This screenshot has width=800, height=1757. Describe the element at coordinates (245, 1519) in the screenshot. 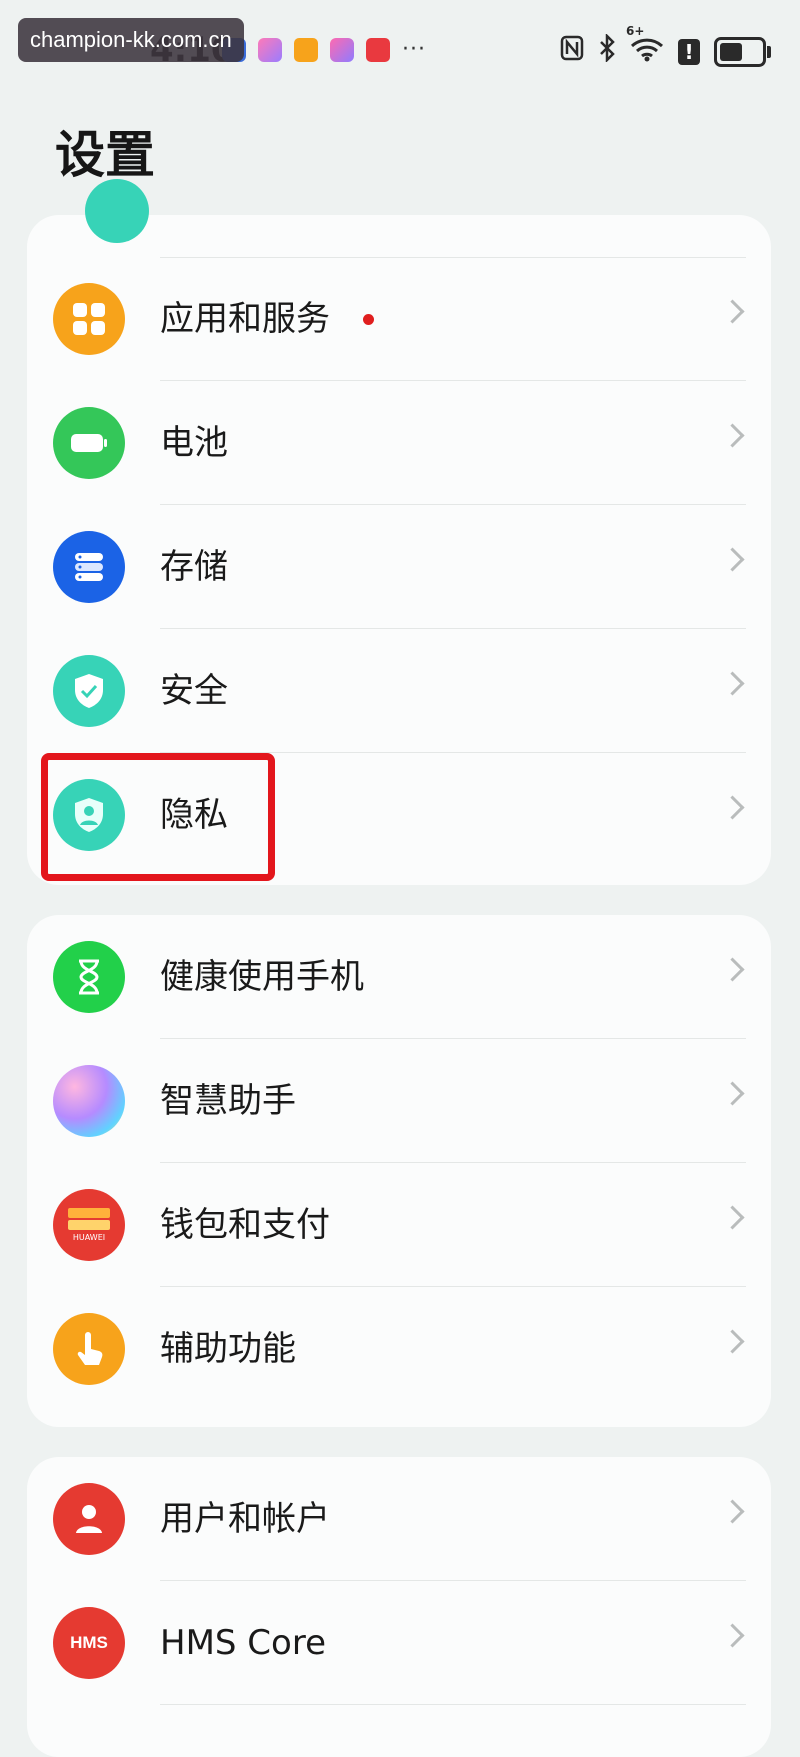

I see `settings-item-label: 用户和帐户` at that location.